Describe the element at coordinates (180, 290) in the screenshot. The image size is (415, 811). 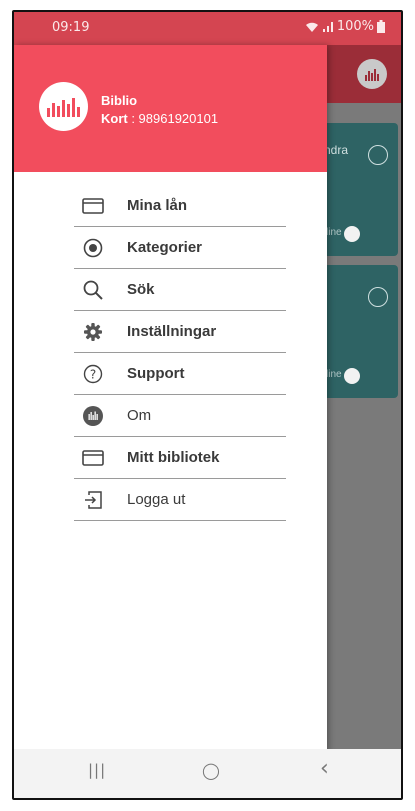
I see `menu-item-sok: Sök` at that location.